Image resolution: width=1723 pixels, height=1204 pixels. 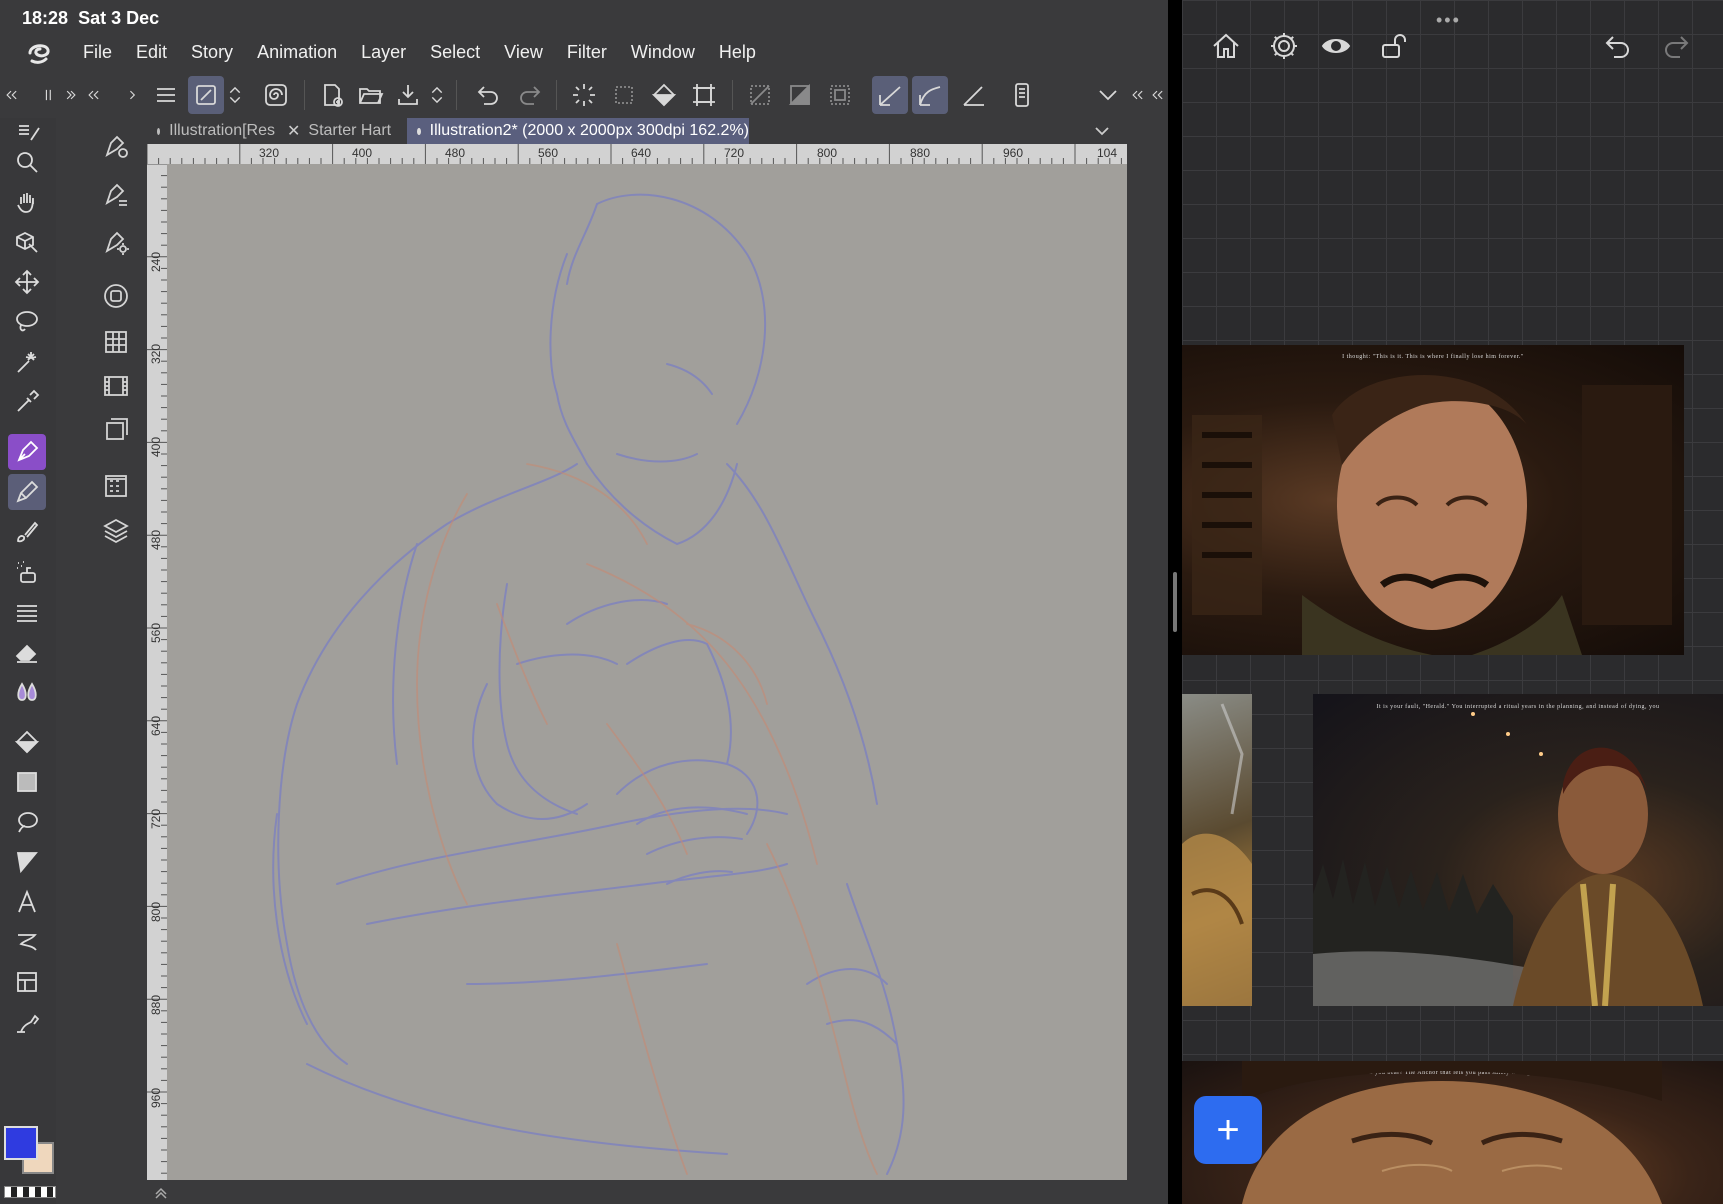 What do you see at coordinates (704, 95) in the screenshot?
I see `transform-icon` at bounding box center [704, 95].